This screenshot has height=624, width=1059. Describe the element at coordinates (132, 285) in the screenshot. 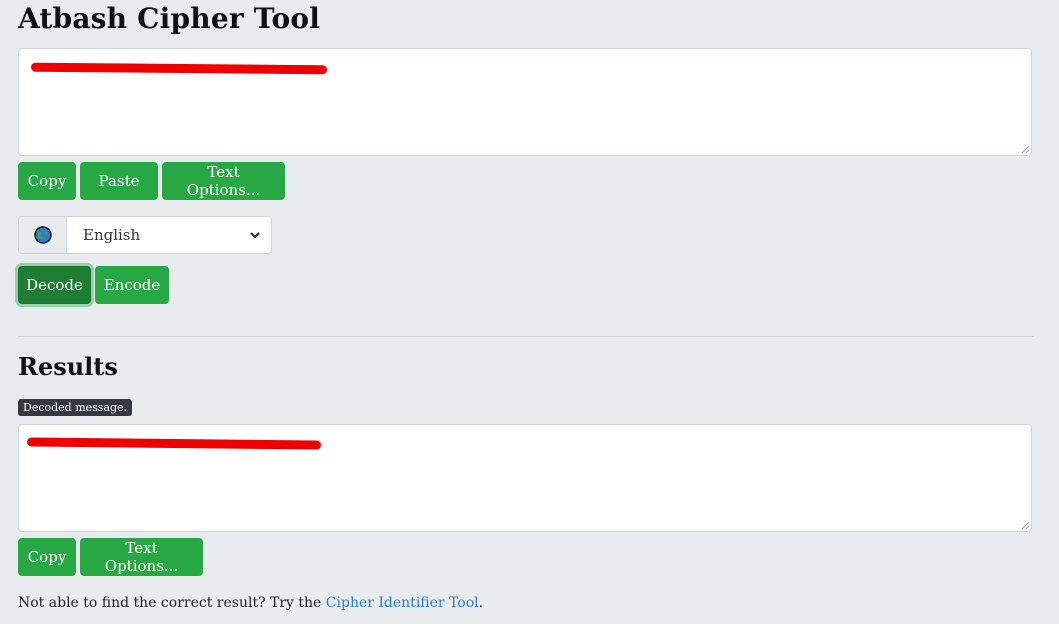

I see `encode-button: Encode` at that location.